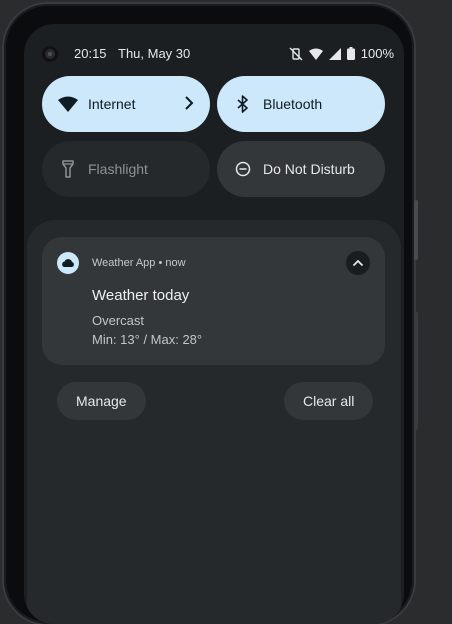 The image size is (452, 624). I want to click on notification-header: Weather App • now, so click(139, 263).